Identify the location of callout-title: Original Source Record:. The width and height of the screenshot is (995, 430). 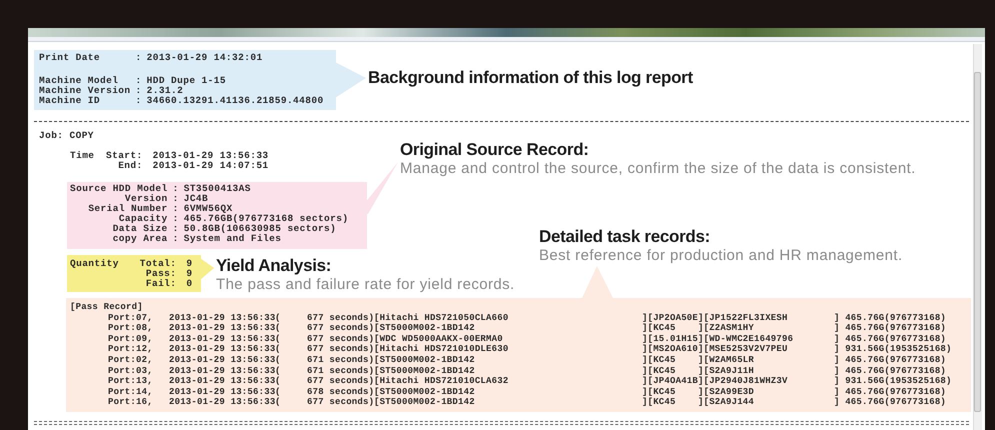
(495, 150).